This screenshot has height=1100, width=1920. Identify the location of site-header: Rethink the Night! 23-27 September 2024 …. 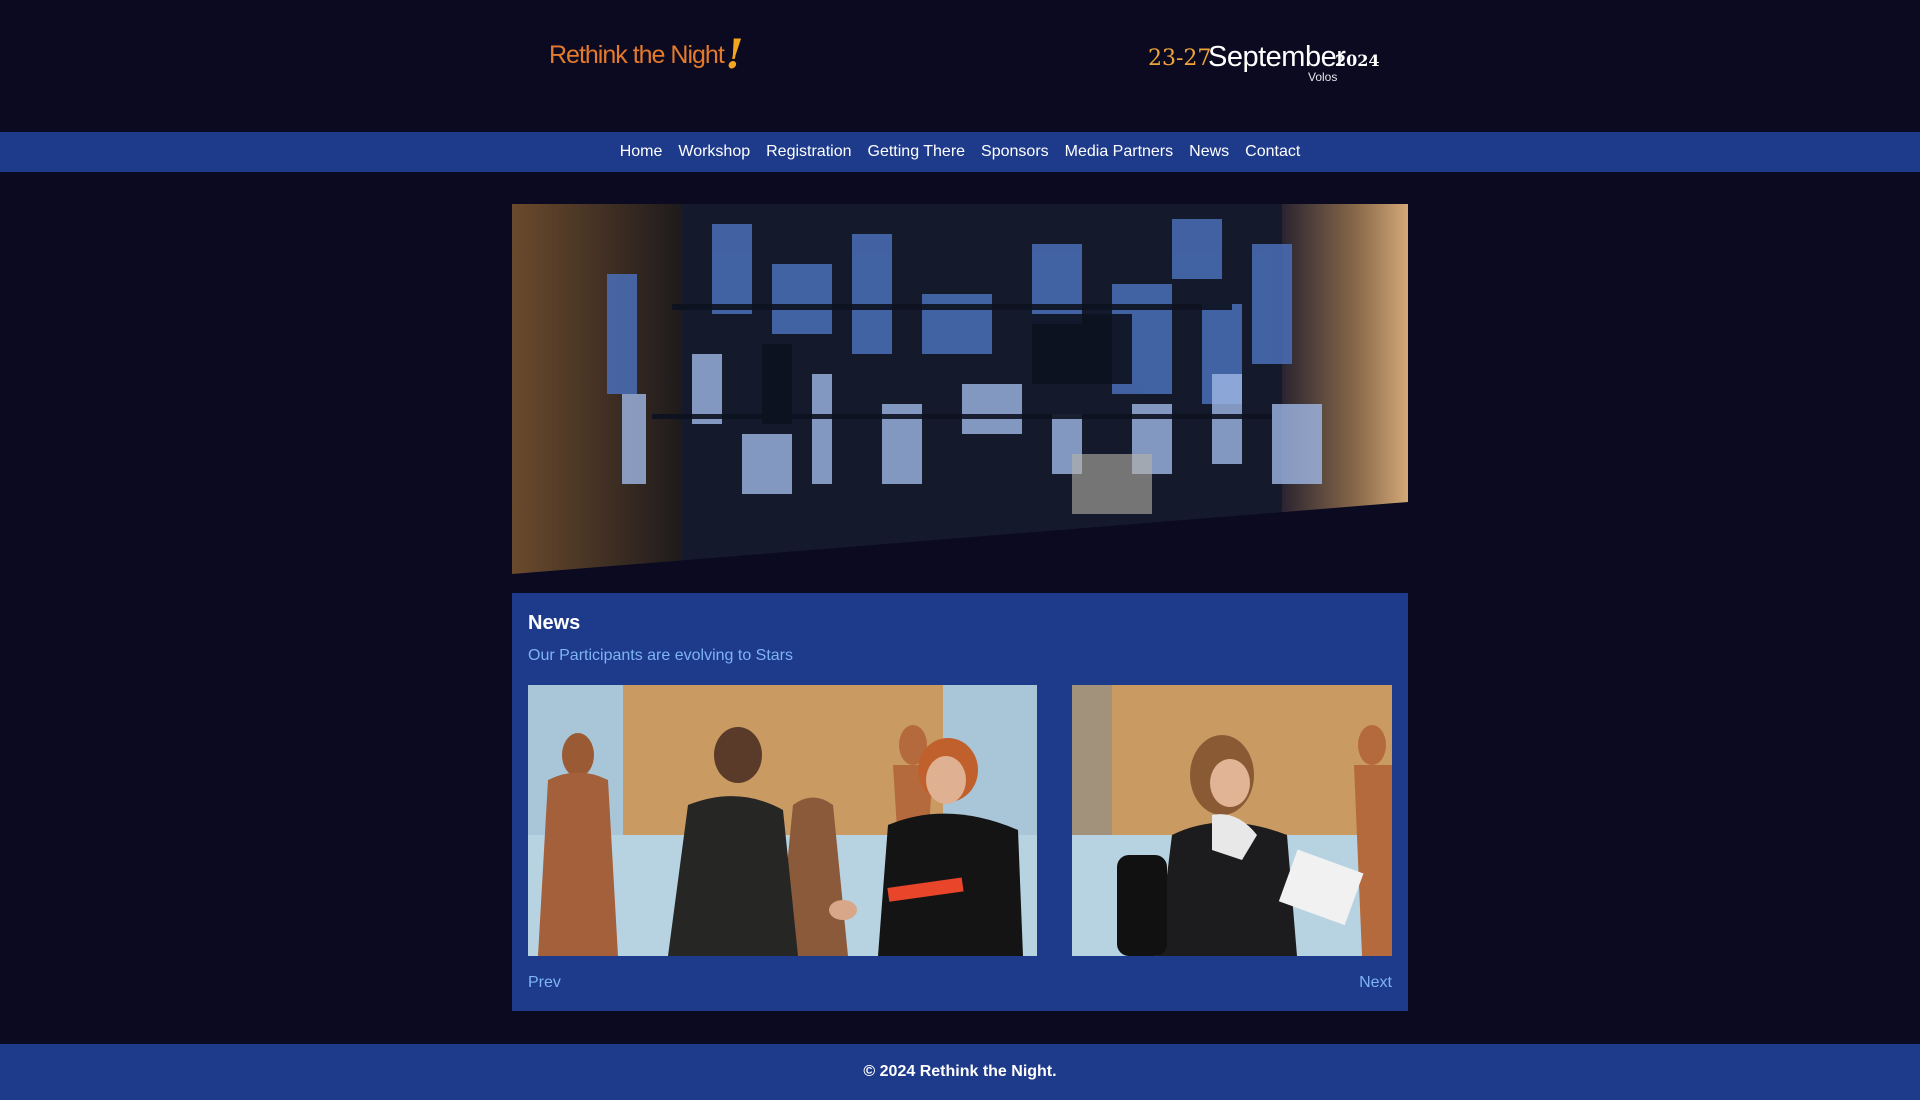
(960, 66).